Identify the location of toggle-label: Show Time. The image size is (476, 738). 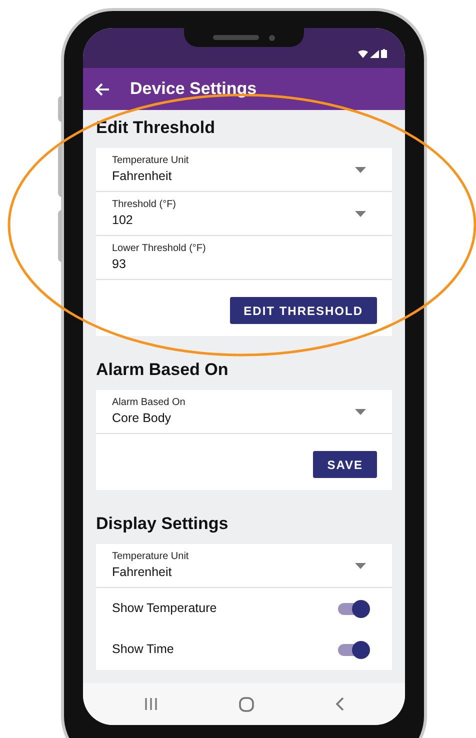
(143, 649).